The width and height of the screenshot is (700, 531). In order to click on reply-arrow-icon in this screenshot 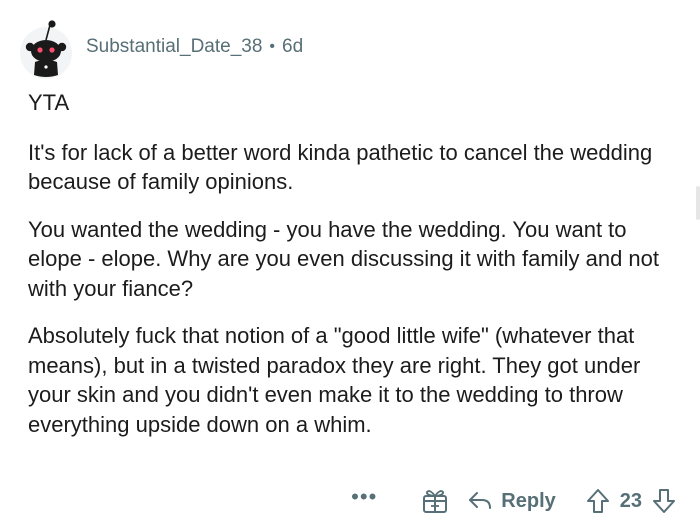, I will do `click(480, 500)`.